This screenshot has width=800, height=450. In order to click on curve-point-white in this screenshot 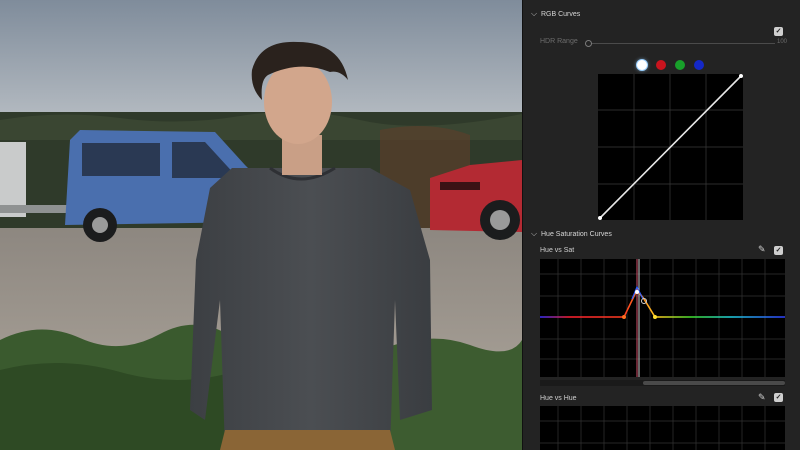, I will do `click(741, 76)`.